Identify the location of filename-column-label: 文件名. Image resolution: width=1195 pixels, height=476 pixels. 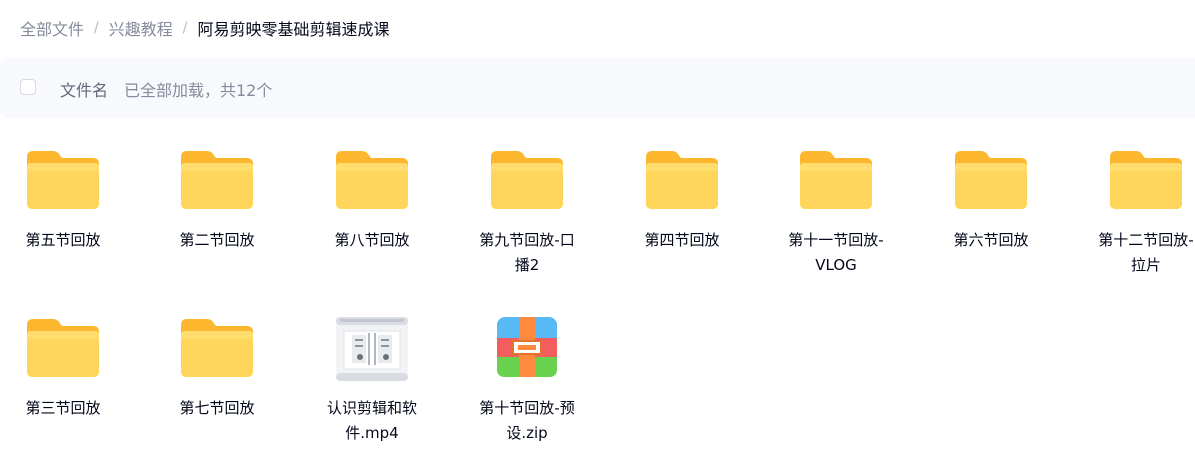
(84, 89).